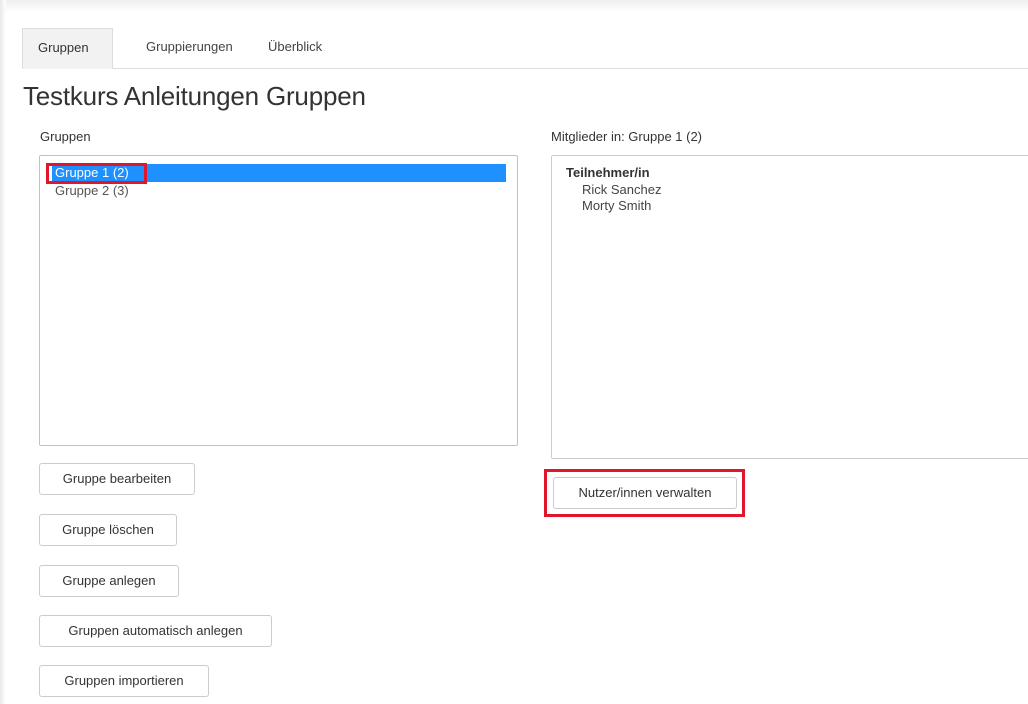  Describe the element at coordinates (108, 530) in the screenshot. I see `delete-group-button: Gruppe löschen` at that location.